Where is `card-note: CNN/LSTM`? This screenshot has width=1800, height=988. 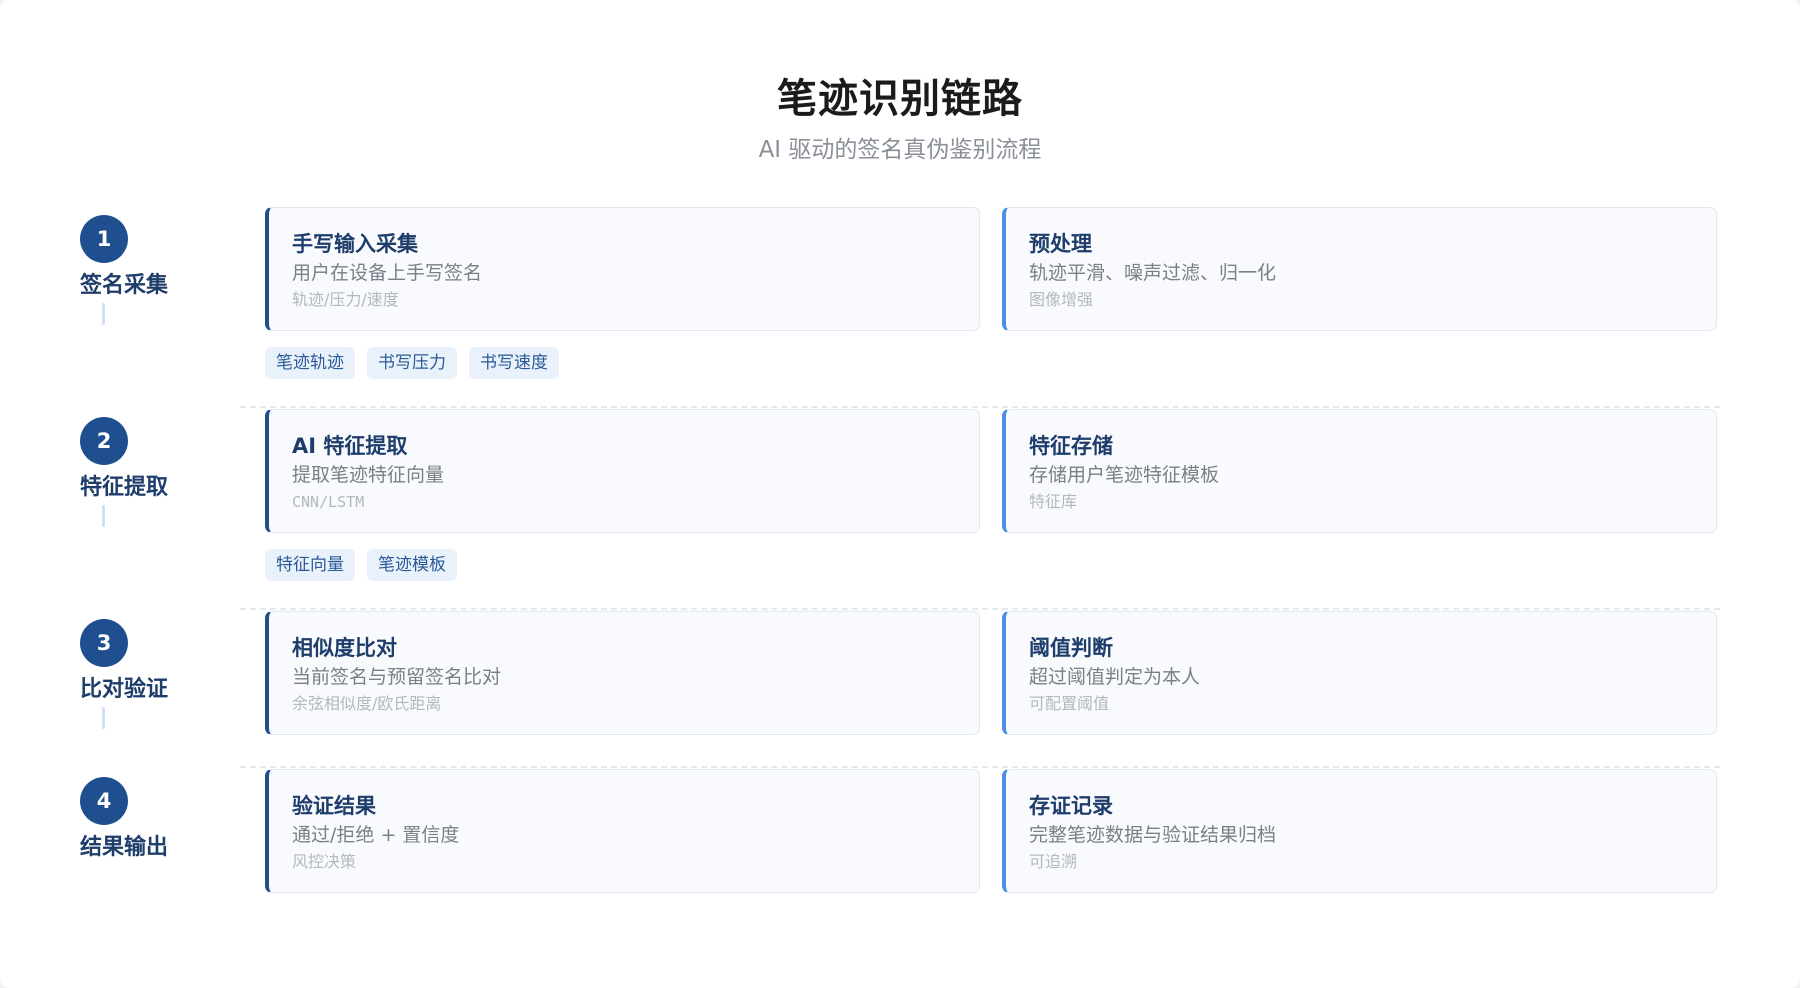
card-note: CNN/LSTM is located at coordinates (328, 502).